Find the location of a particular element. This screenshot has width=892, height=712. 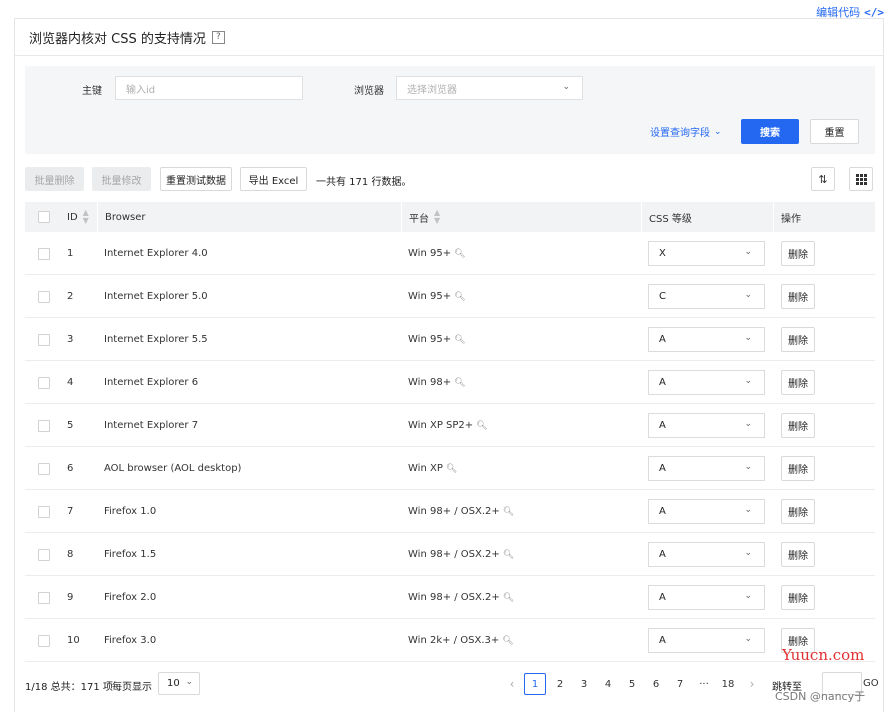

page-number: 5 is located at coordinates (632, 684).